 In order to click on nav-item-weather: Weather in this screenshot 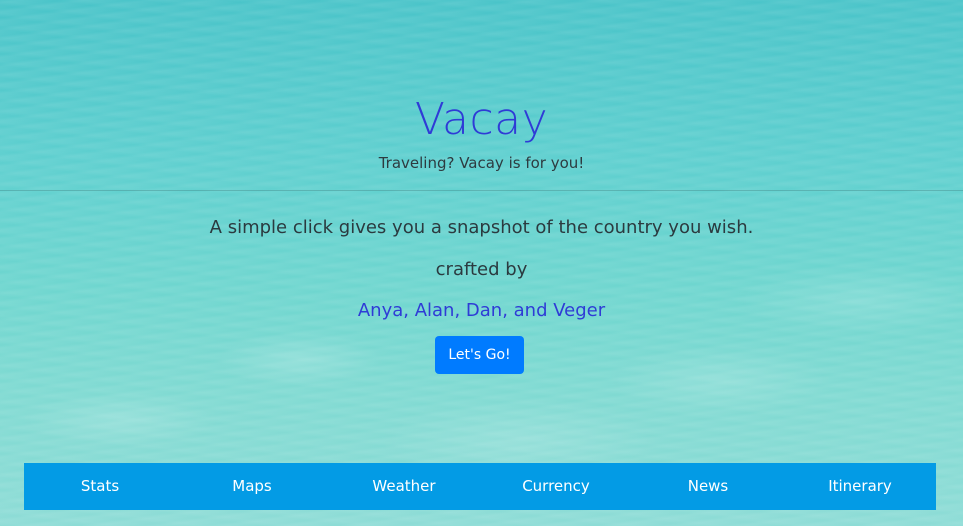, I will do `click(404, 486)`.